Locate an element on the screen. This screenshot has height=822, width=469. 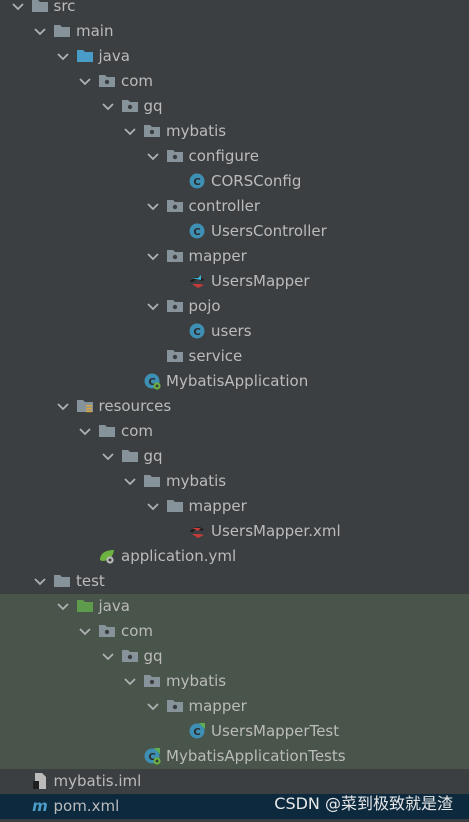
tree-item-label: MybatisApplication is located at coordinates (237, 381).